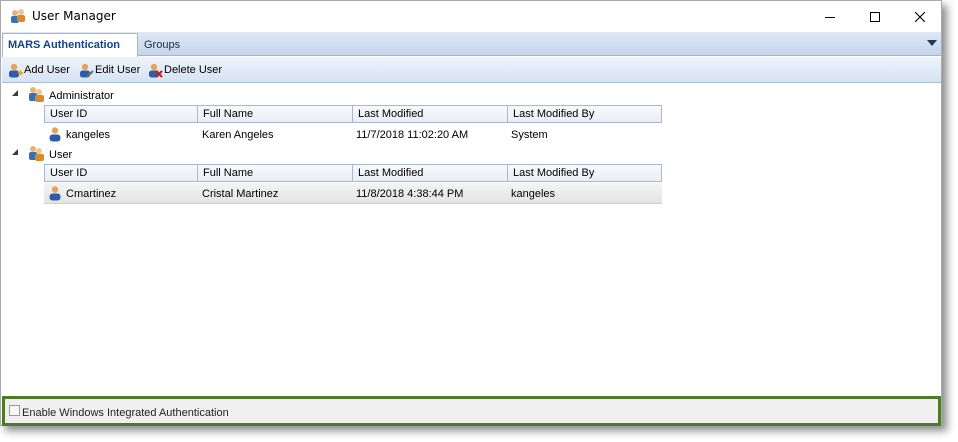 This screenshot has width=958, height=442. Describe the element at coordinates (18, 16) in the screenshot. I see `users-icon` at that location.